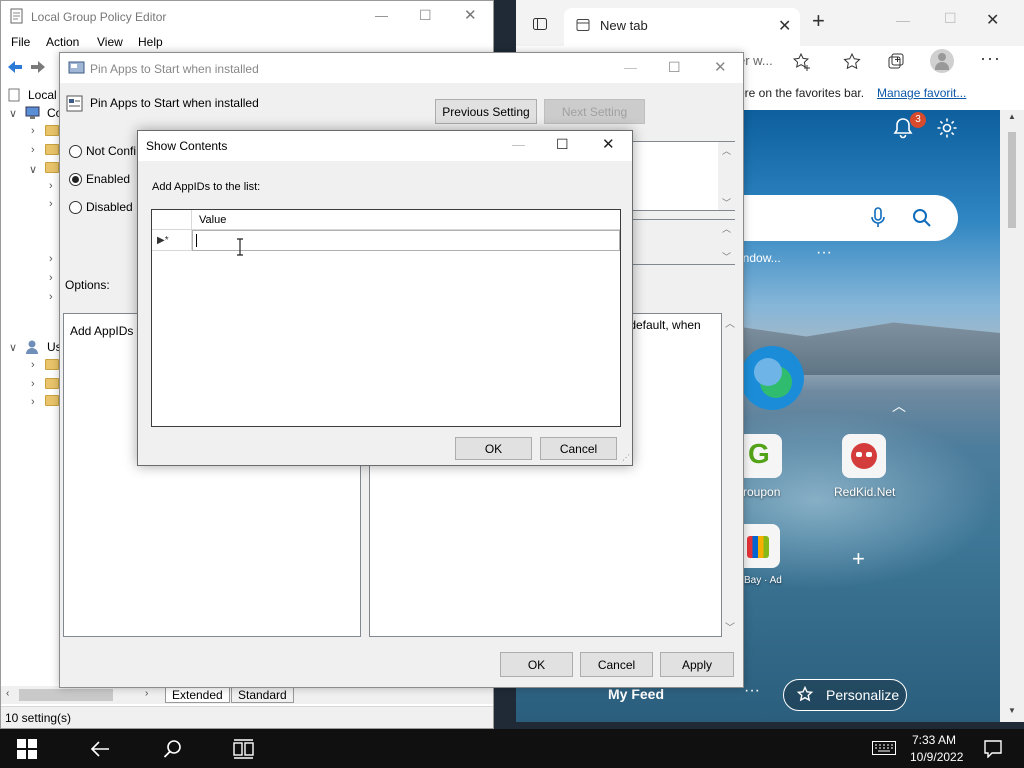 Image resolution: width=1024 pixels, height=768 pixels. I want to click on taskbar: 7:33 AM 10/9/2022, so click(512, 748).